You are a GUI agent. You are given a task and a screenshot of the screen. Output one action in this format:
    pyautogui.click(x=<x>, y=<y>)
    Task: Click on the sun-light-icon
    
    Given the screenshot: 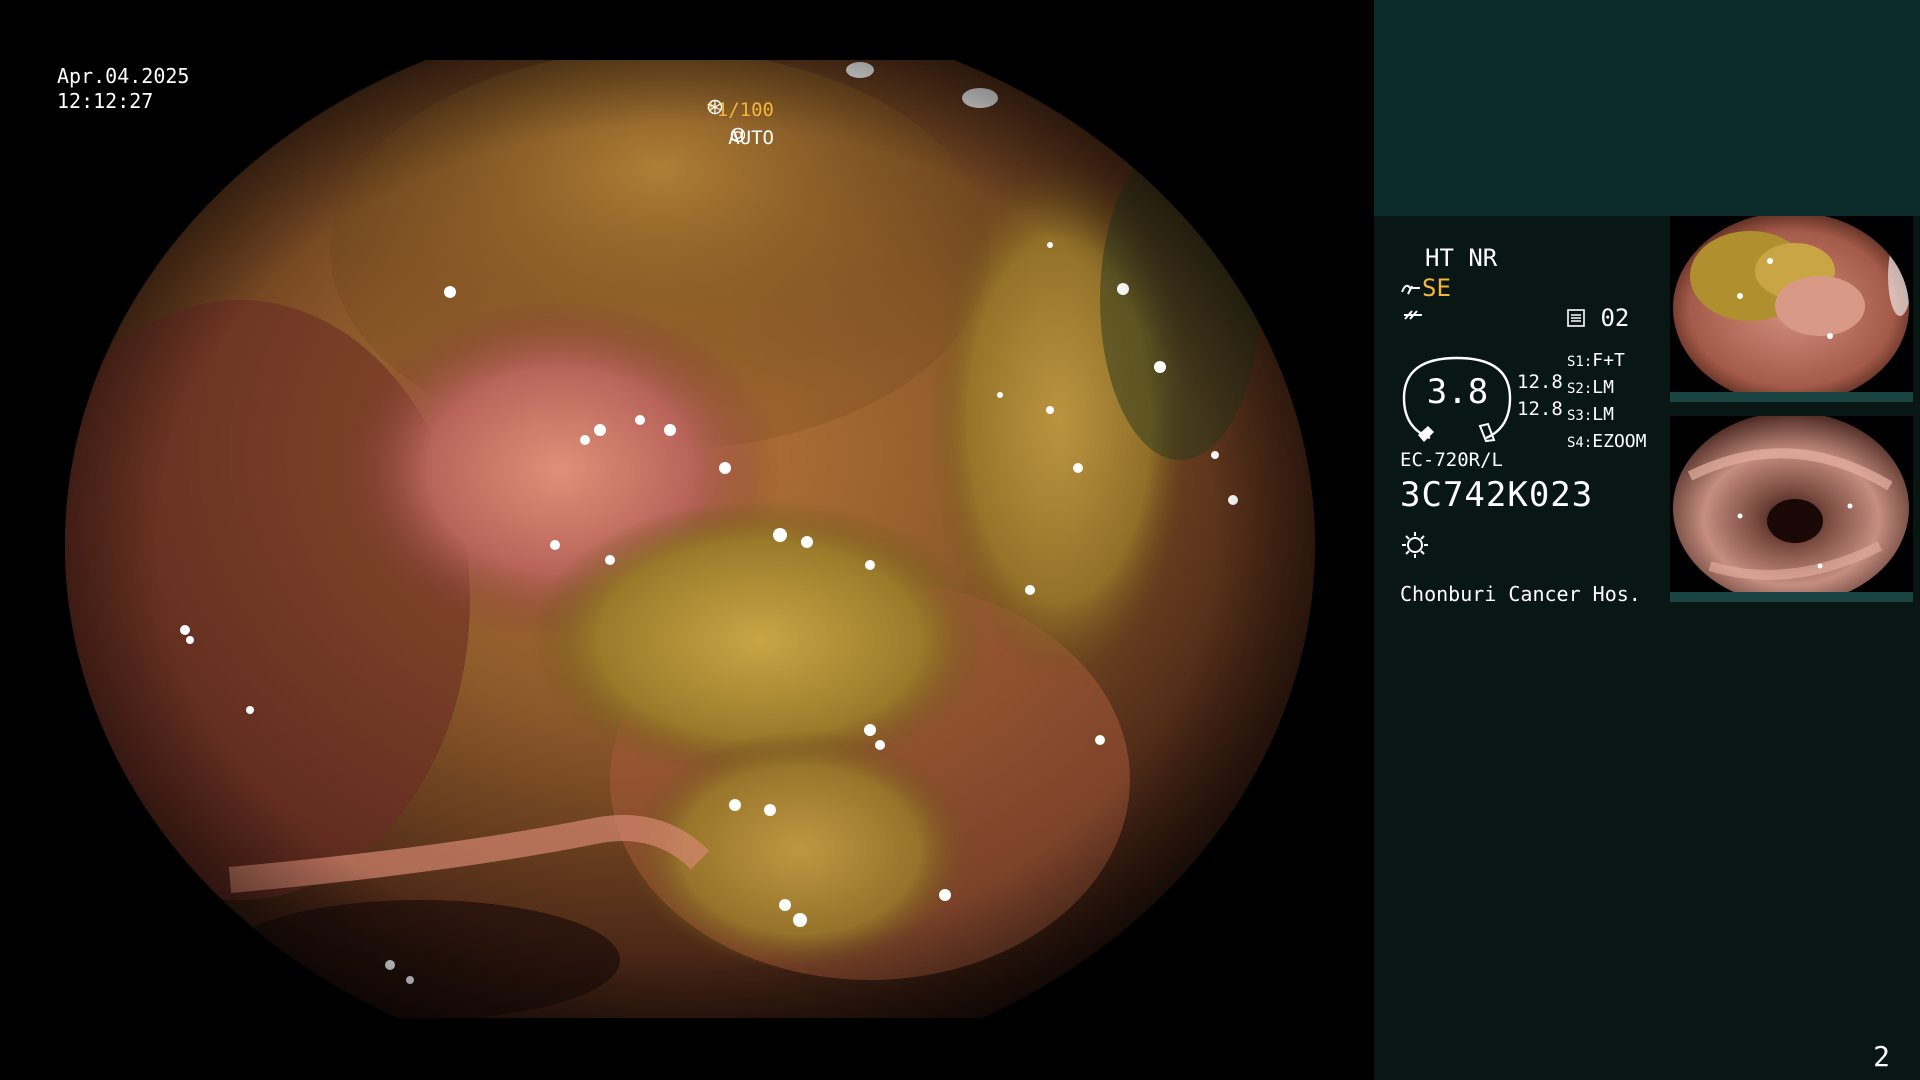 What is the action you would take?
    pyautogui.click(x=1415, y=545)
    